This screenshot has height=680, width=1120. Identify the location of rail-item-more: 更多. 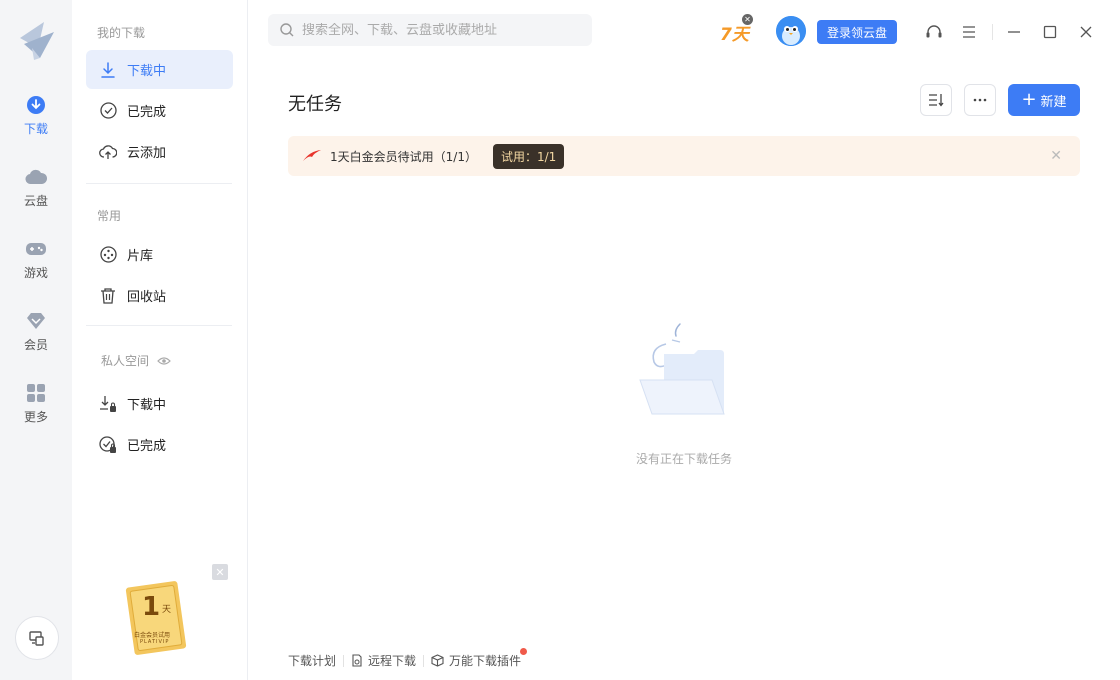
(36, 412).